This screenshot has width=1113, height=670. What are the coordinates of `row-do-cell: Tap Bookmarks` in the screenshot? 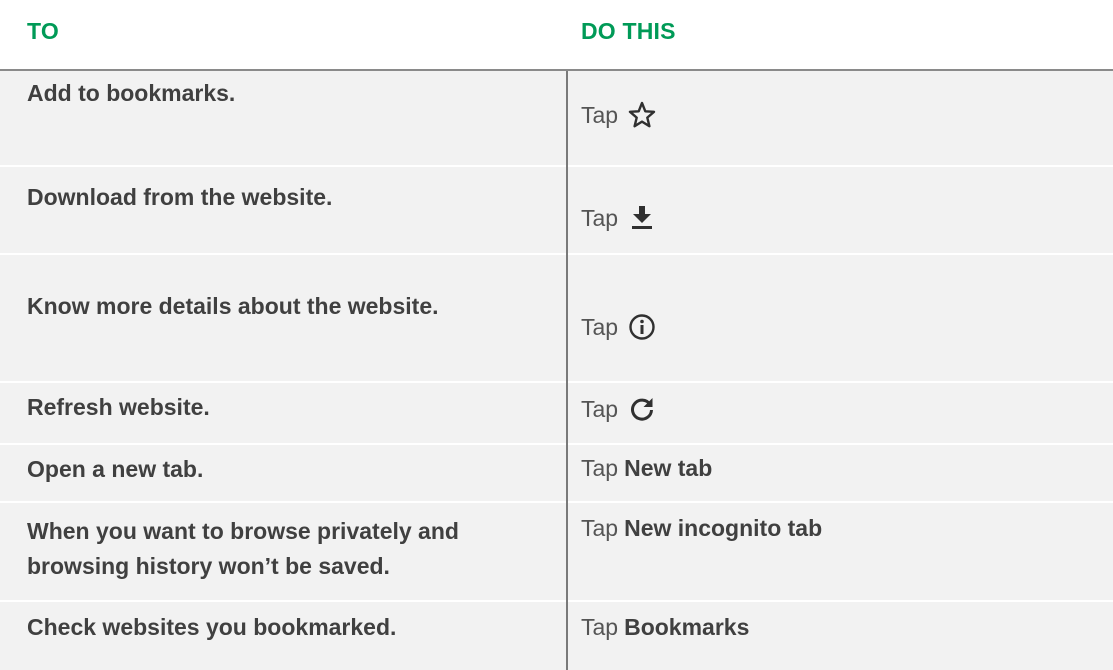 It's located at (665, 627).